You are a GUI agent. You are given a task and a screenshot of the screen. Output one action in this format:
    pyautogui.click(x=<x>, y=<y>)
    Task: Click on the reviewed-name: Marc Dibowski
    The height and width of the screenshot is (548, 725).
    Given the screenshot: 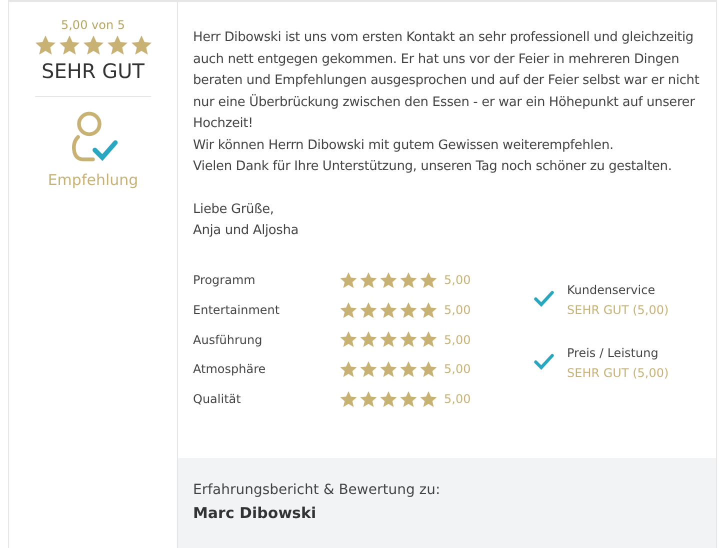 What is the action you would take?
    pyautogui.click(x=254, y=513)
    